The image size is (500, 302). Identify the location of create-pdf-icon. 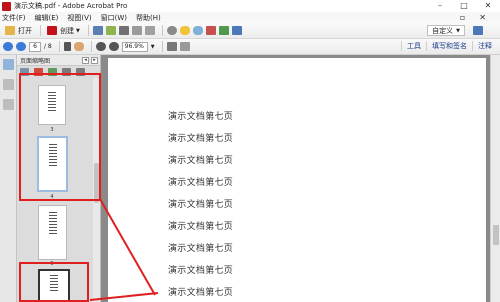
(52, 30).